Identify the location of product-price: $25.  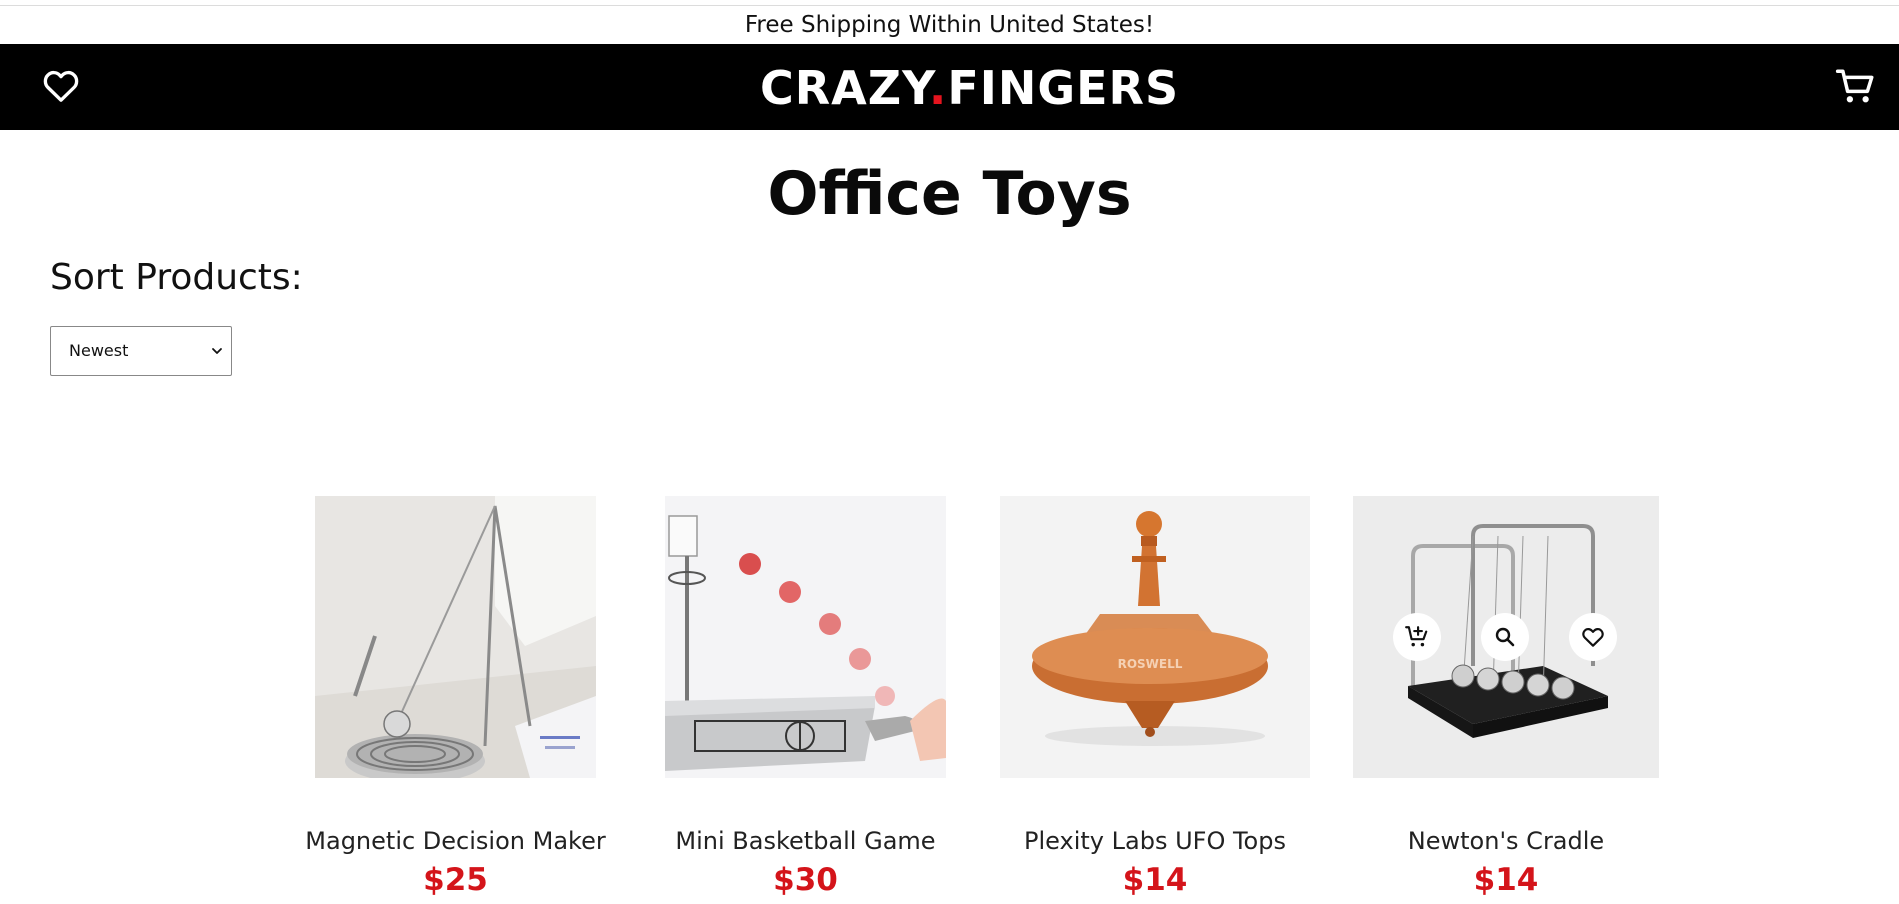
(455, 880).